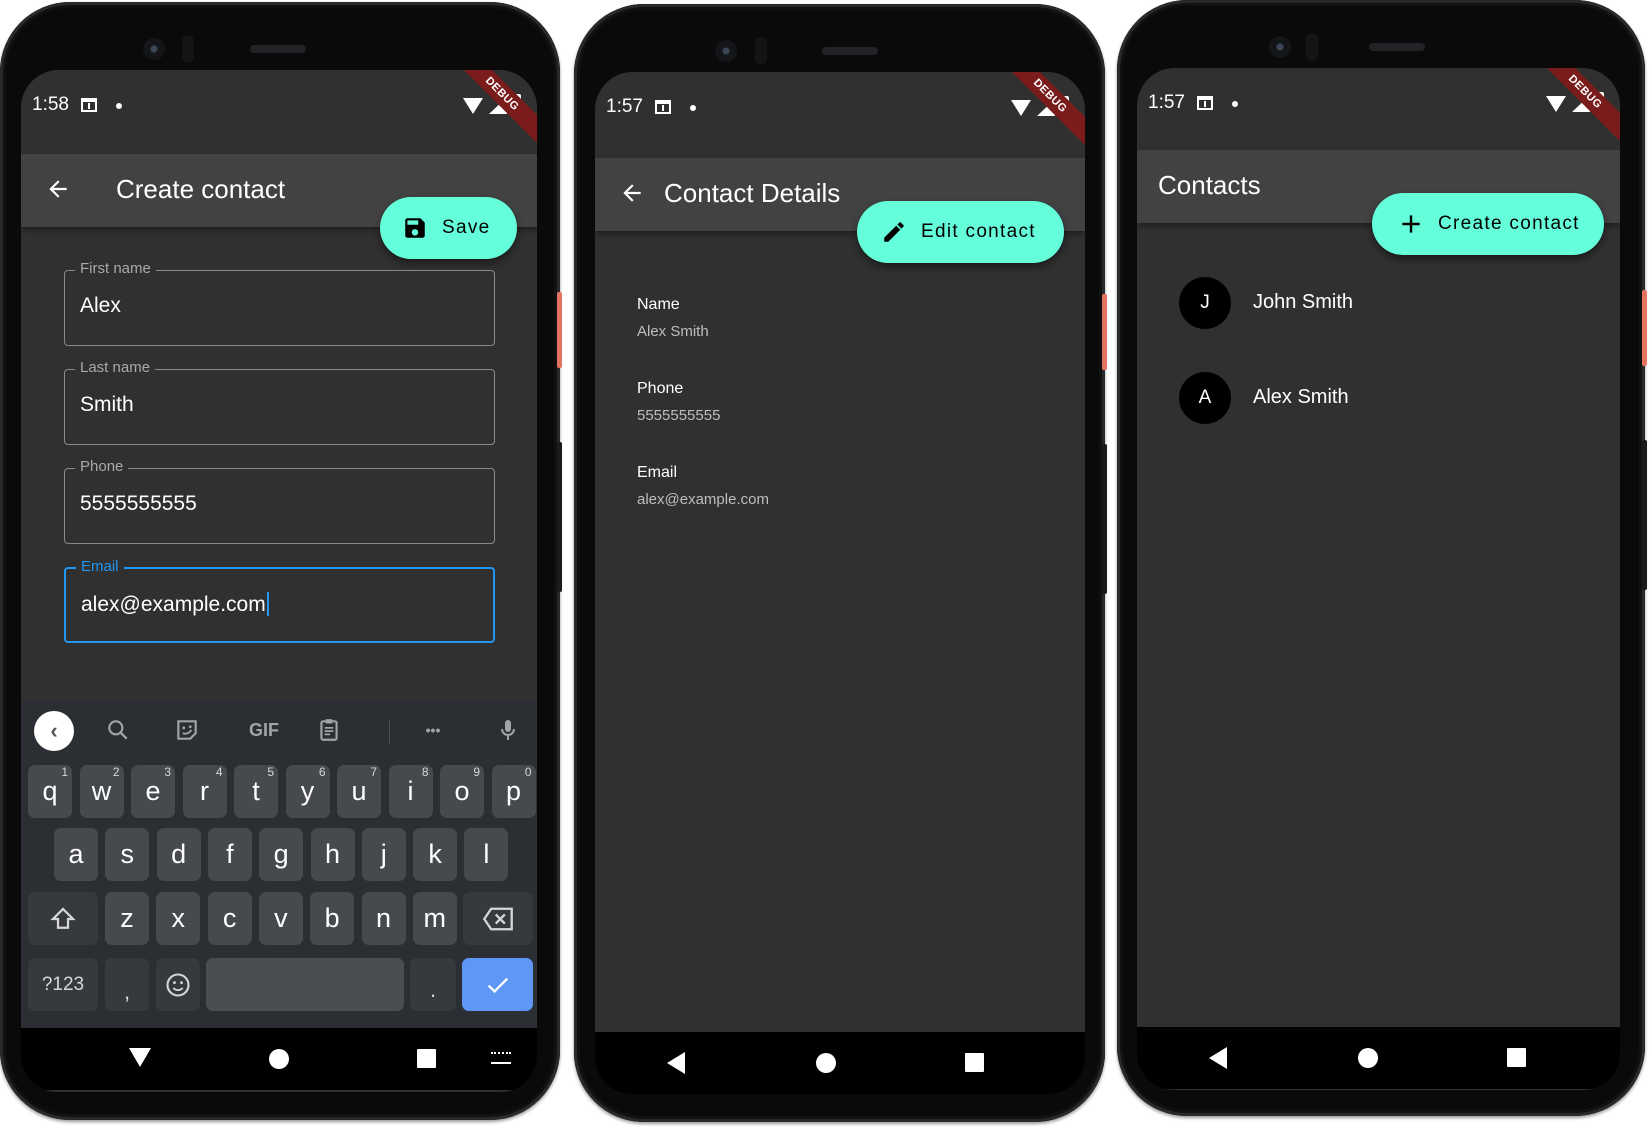  Describe the element at coordinates (127, 918) in the screenshot. I see `key-z: z` at that location.